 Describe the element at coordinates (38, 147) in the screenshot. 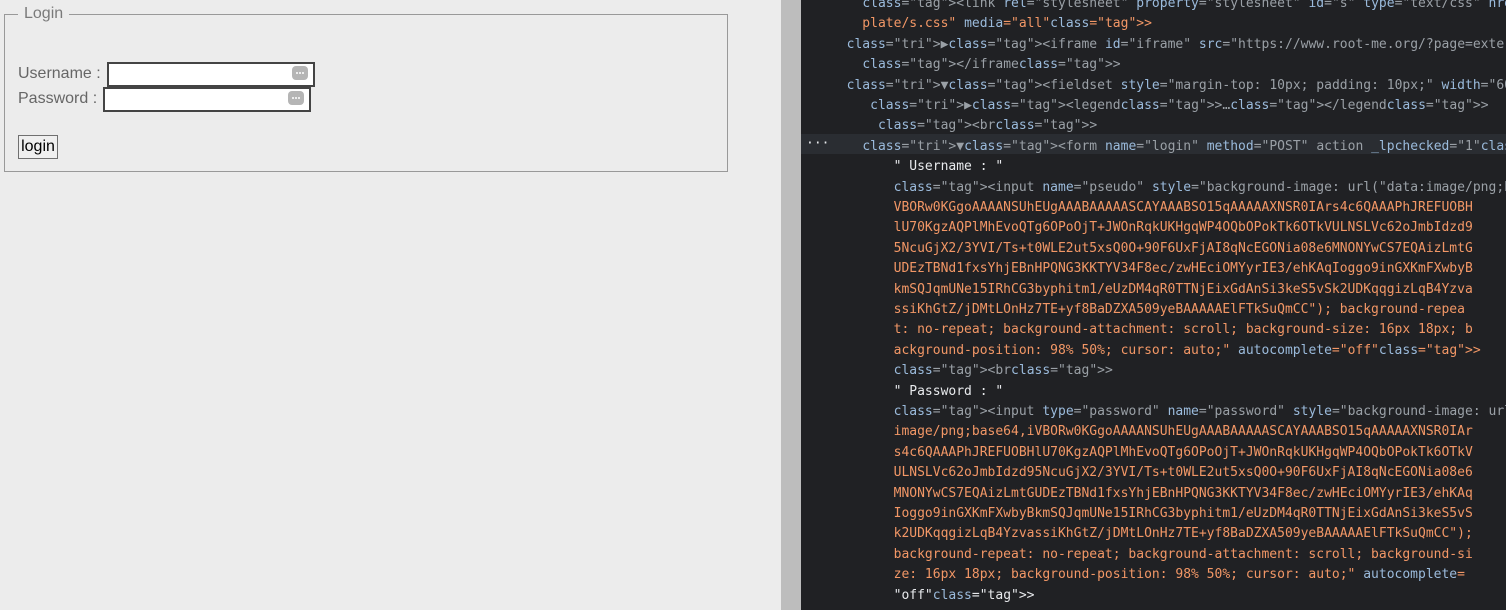

I see `login-button: login` at that location.